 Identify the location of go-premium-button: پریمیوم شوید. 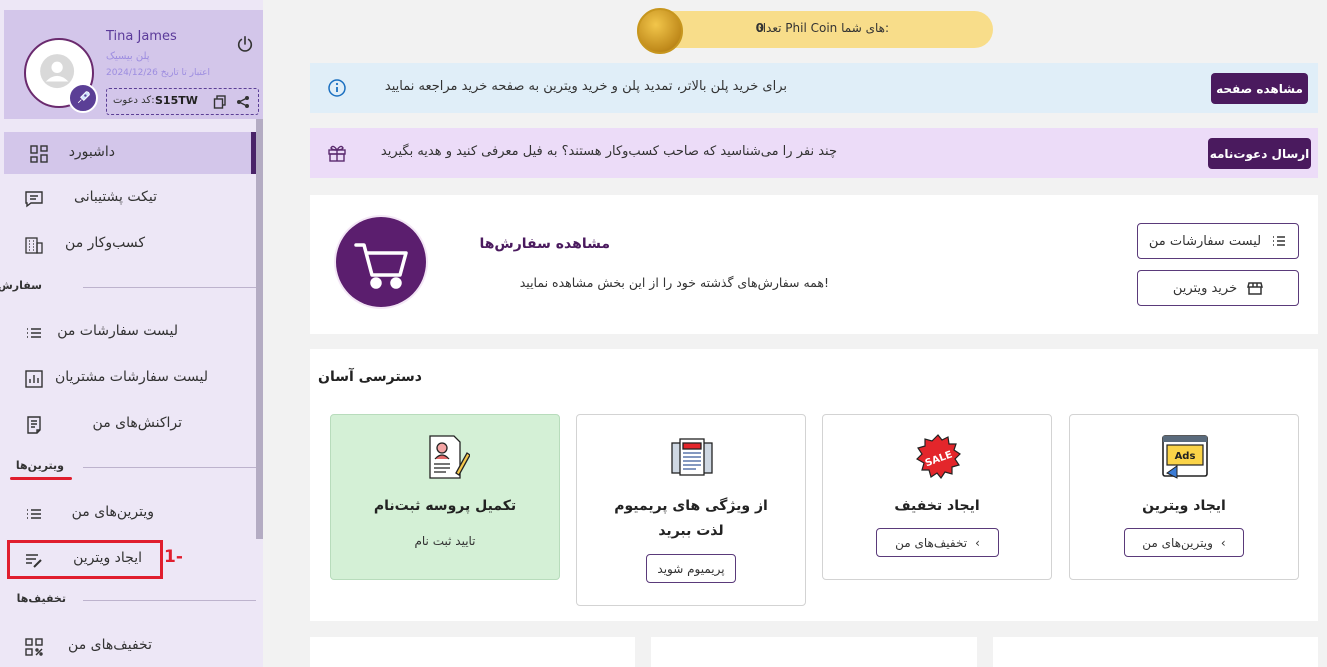
(691, 568).